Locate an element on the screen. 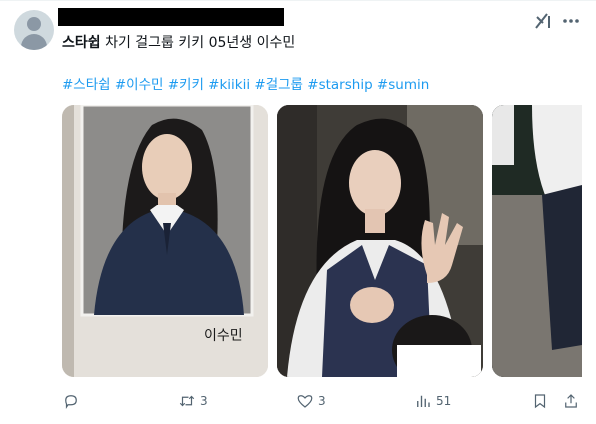 The image size is (596, 424). more-icon is located at coordinates (571, 21).